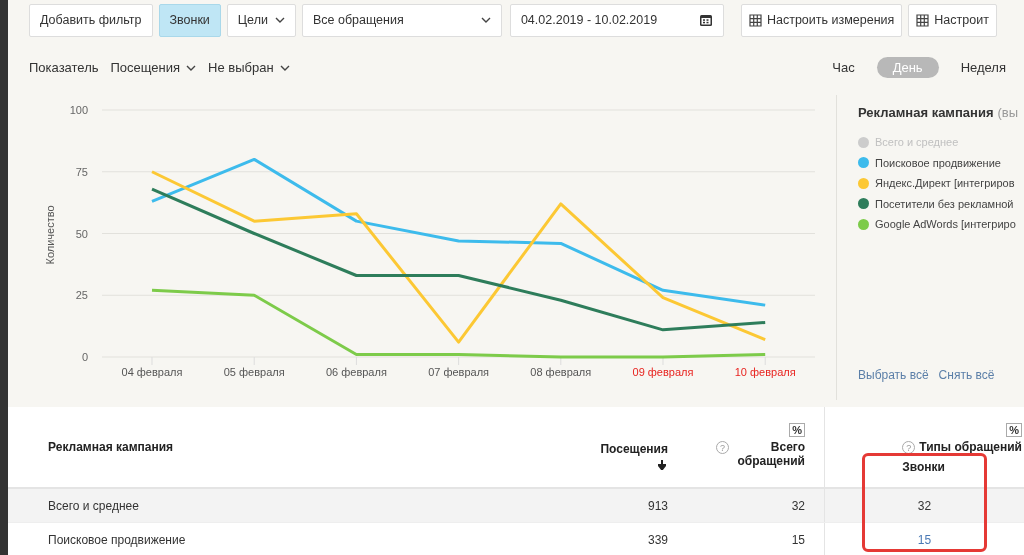 The image size is (1024, 555). I want to click on filter-button: Добавить фильтр, so click(91, 20).